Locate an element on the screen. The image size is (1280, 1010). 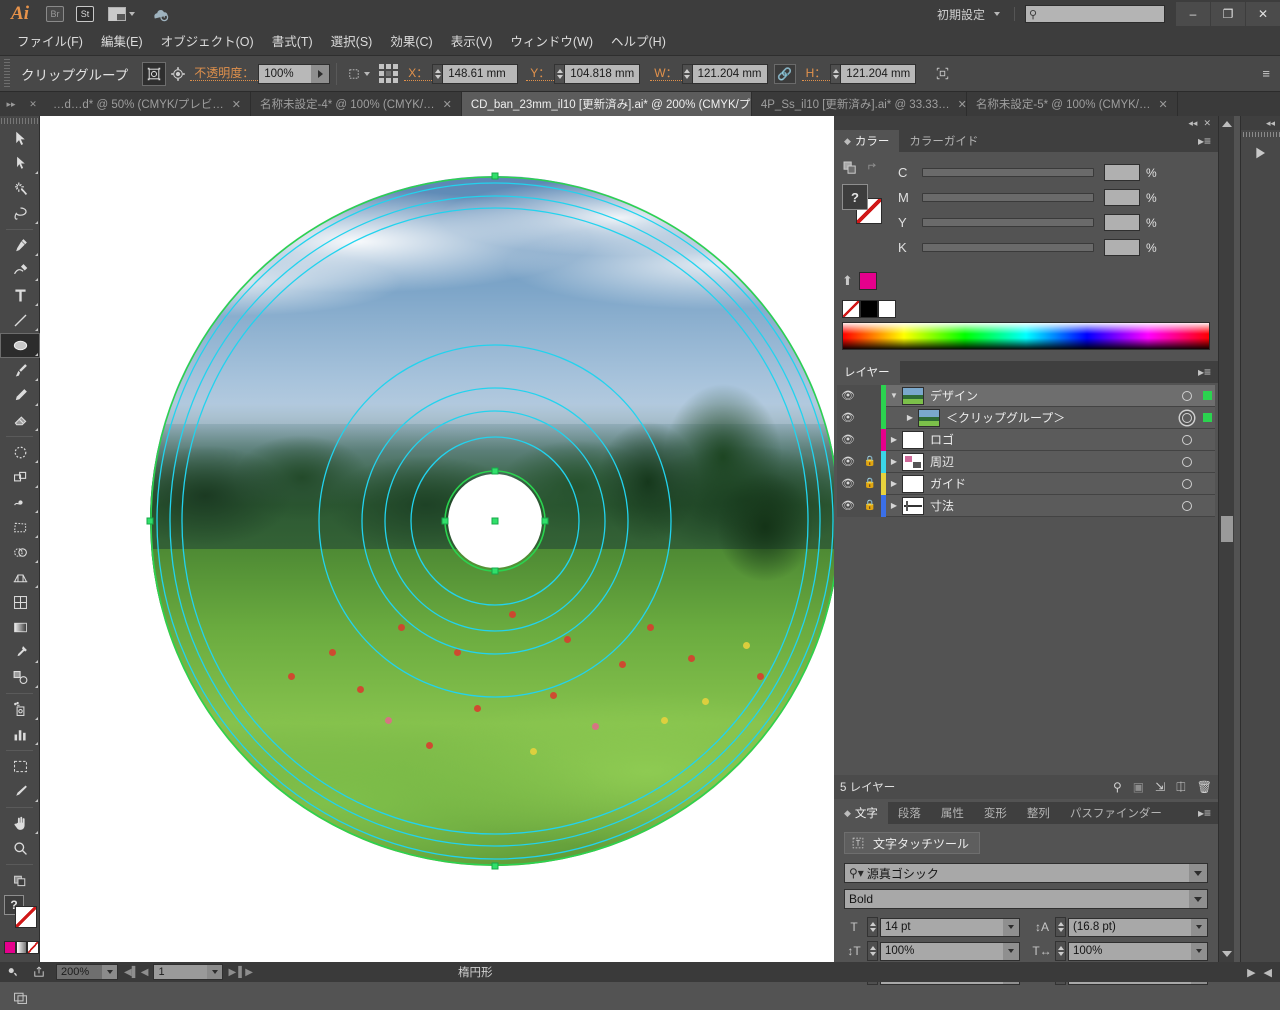
artboard-number-input: 1 is located at coordinates (188, 972).